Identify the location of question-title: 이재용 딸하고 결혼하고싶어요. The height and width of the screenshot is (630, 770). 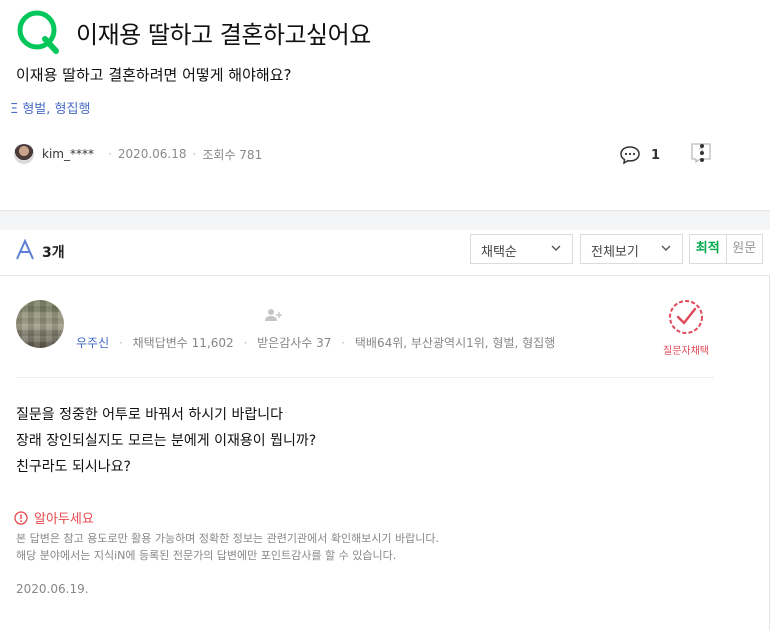
(223, 34).